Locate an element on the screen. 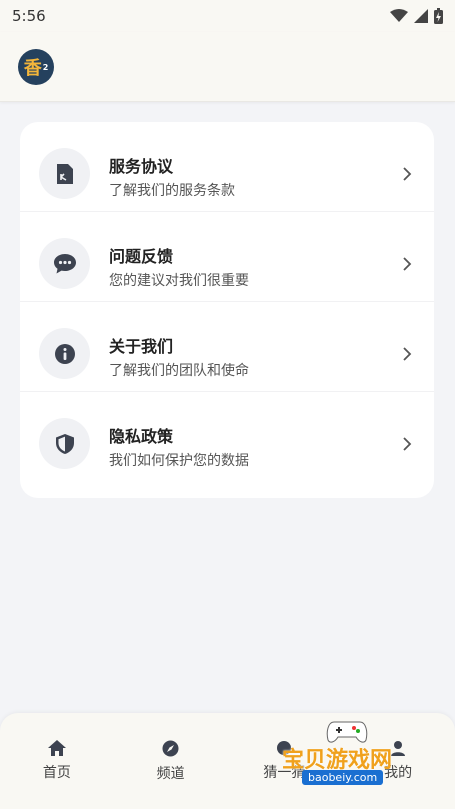  nav-item-profile: 我的 is located at coordinates (398, 761).